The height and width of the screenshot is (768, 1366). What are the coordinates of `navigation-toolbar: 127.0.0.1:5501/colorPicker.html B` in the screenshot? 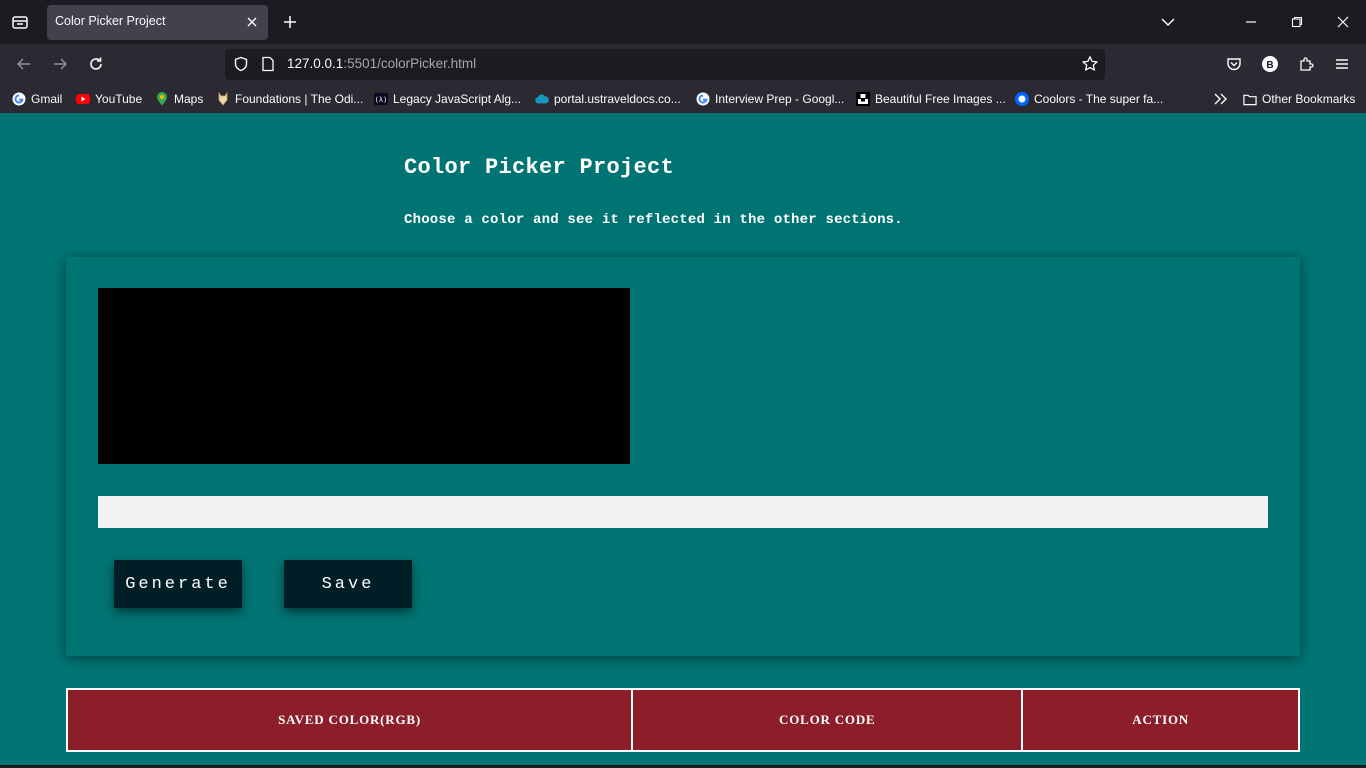 It's located at (683, 64).